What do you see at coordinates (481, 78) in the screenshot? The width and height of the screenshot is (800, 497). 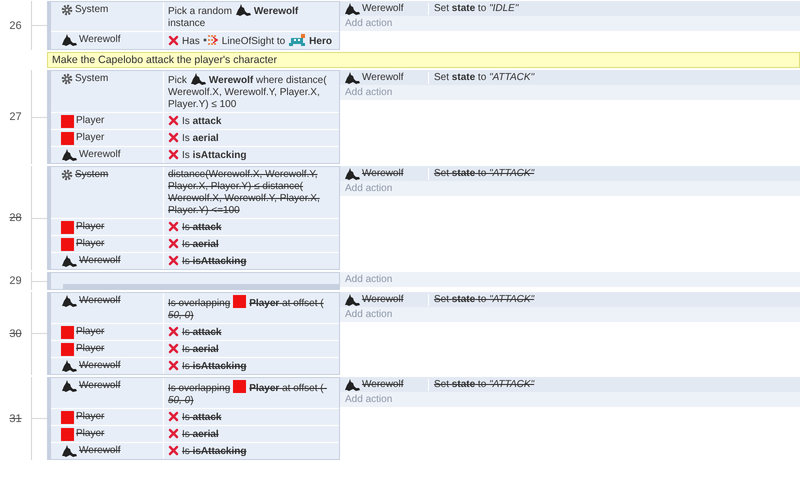 I see `action-text: Set state to "ATTACK"` at bounding box center [481, 78].